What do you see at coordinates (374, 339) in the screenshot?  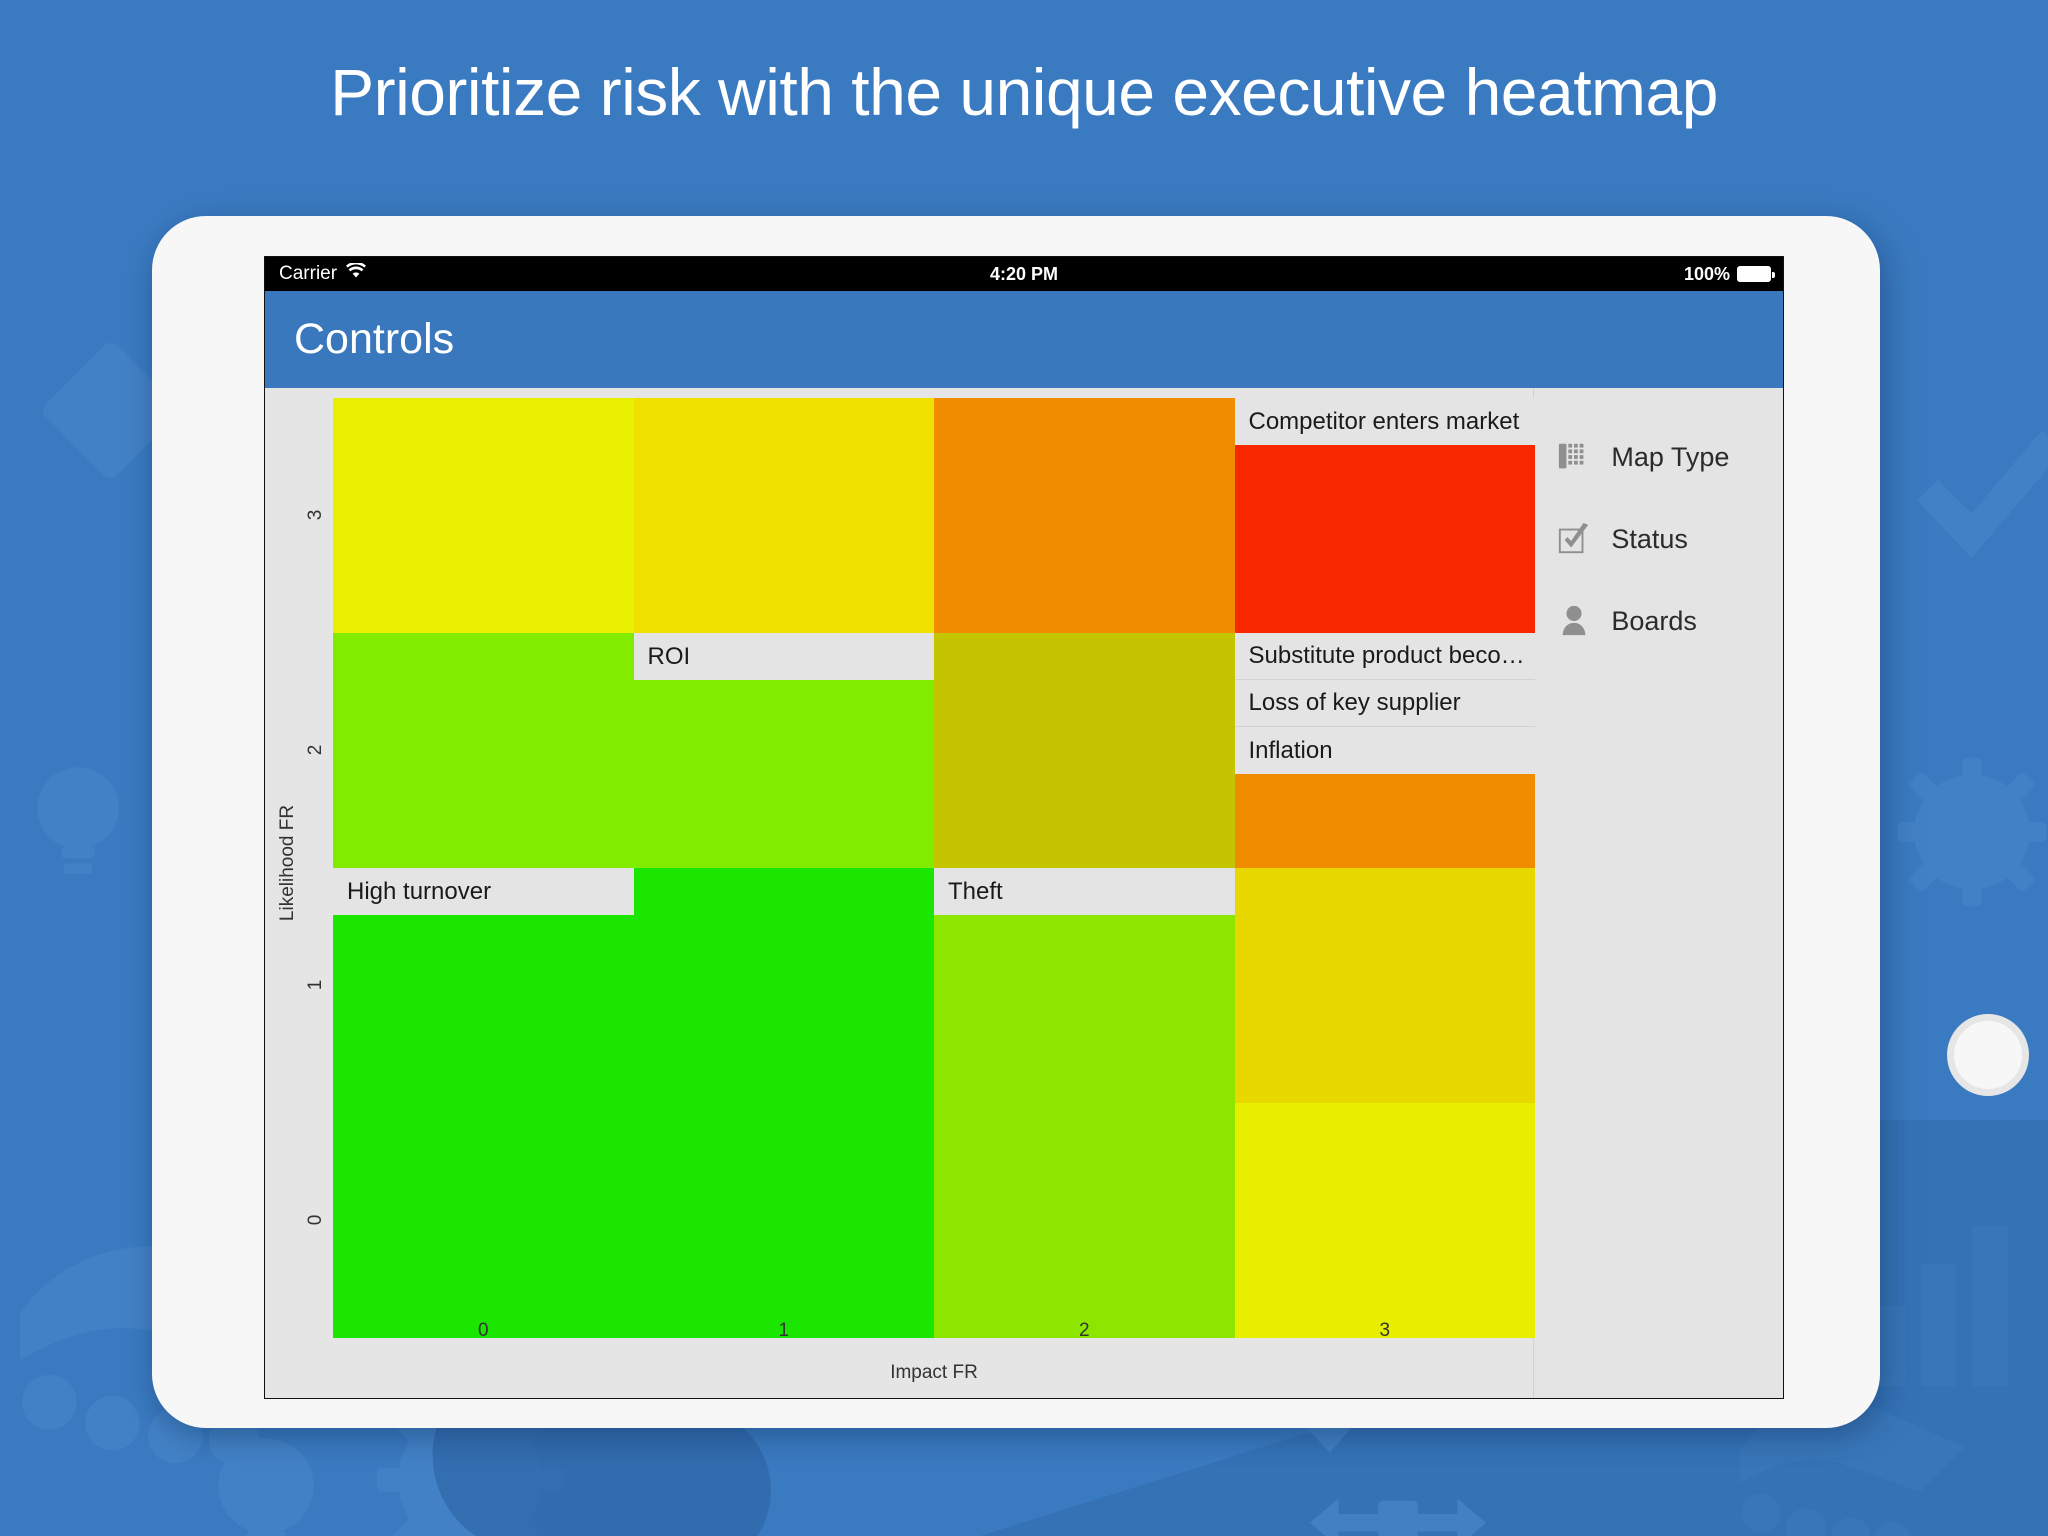 I see `nav-title: Controls` at bounding box center [374, 339].